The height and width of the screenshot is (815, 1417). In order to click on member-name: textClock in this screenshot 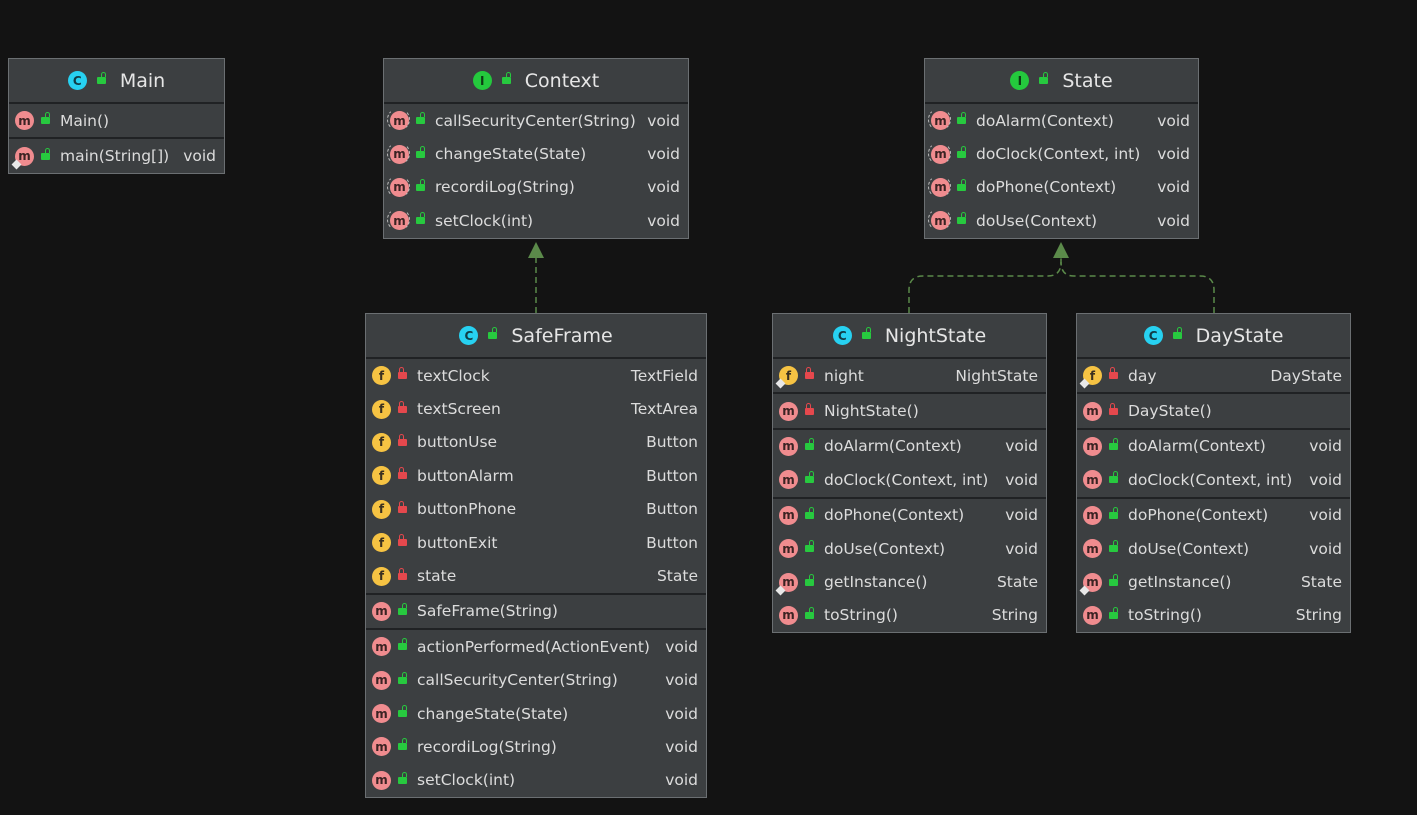, I will do `click(453, 375)`.